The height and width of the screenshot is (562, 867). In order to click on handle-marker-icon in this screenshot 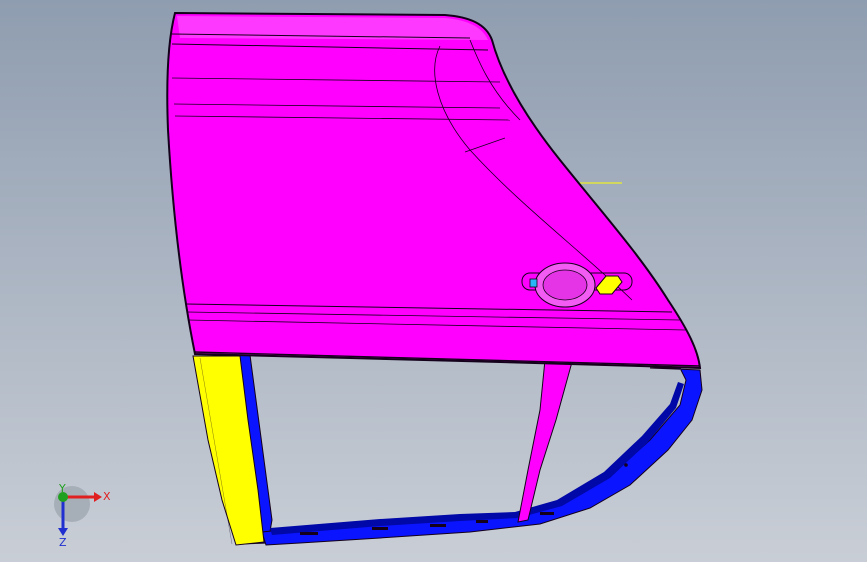, I will do `click(533, 283)`.